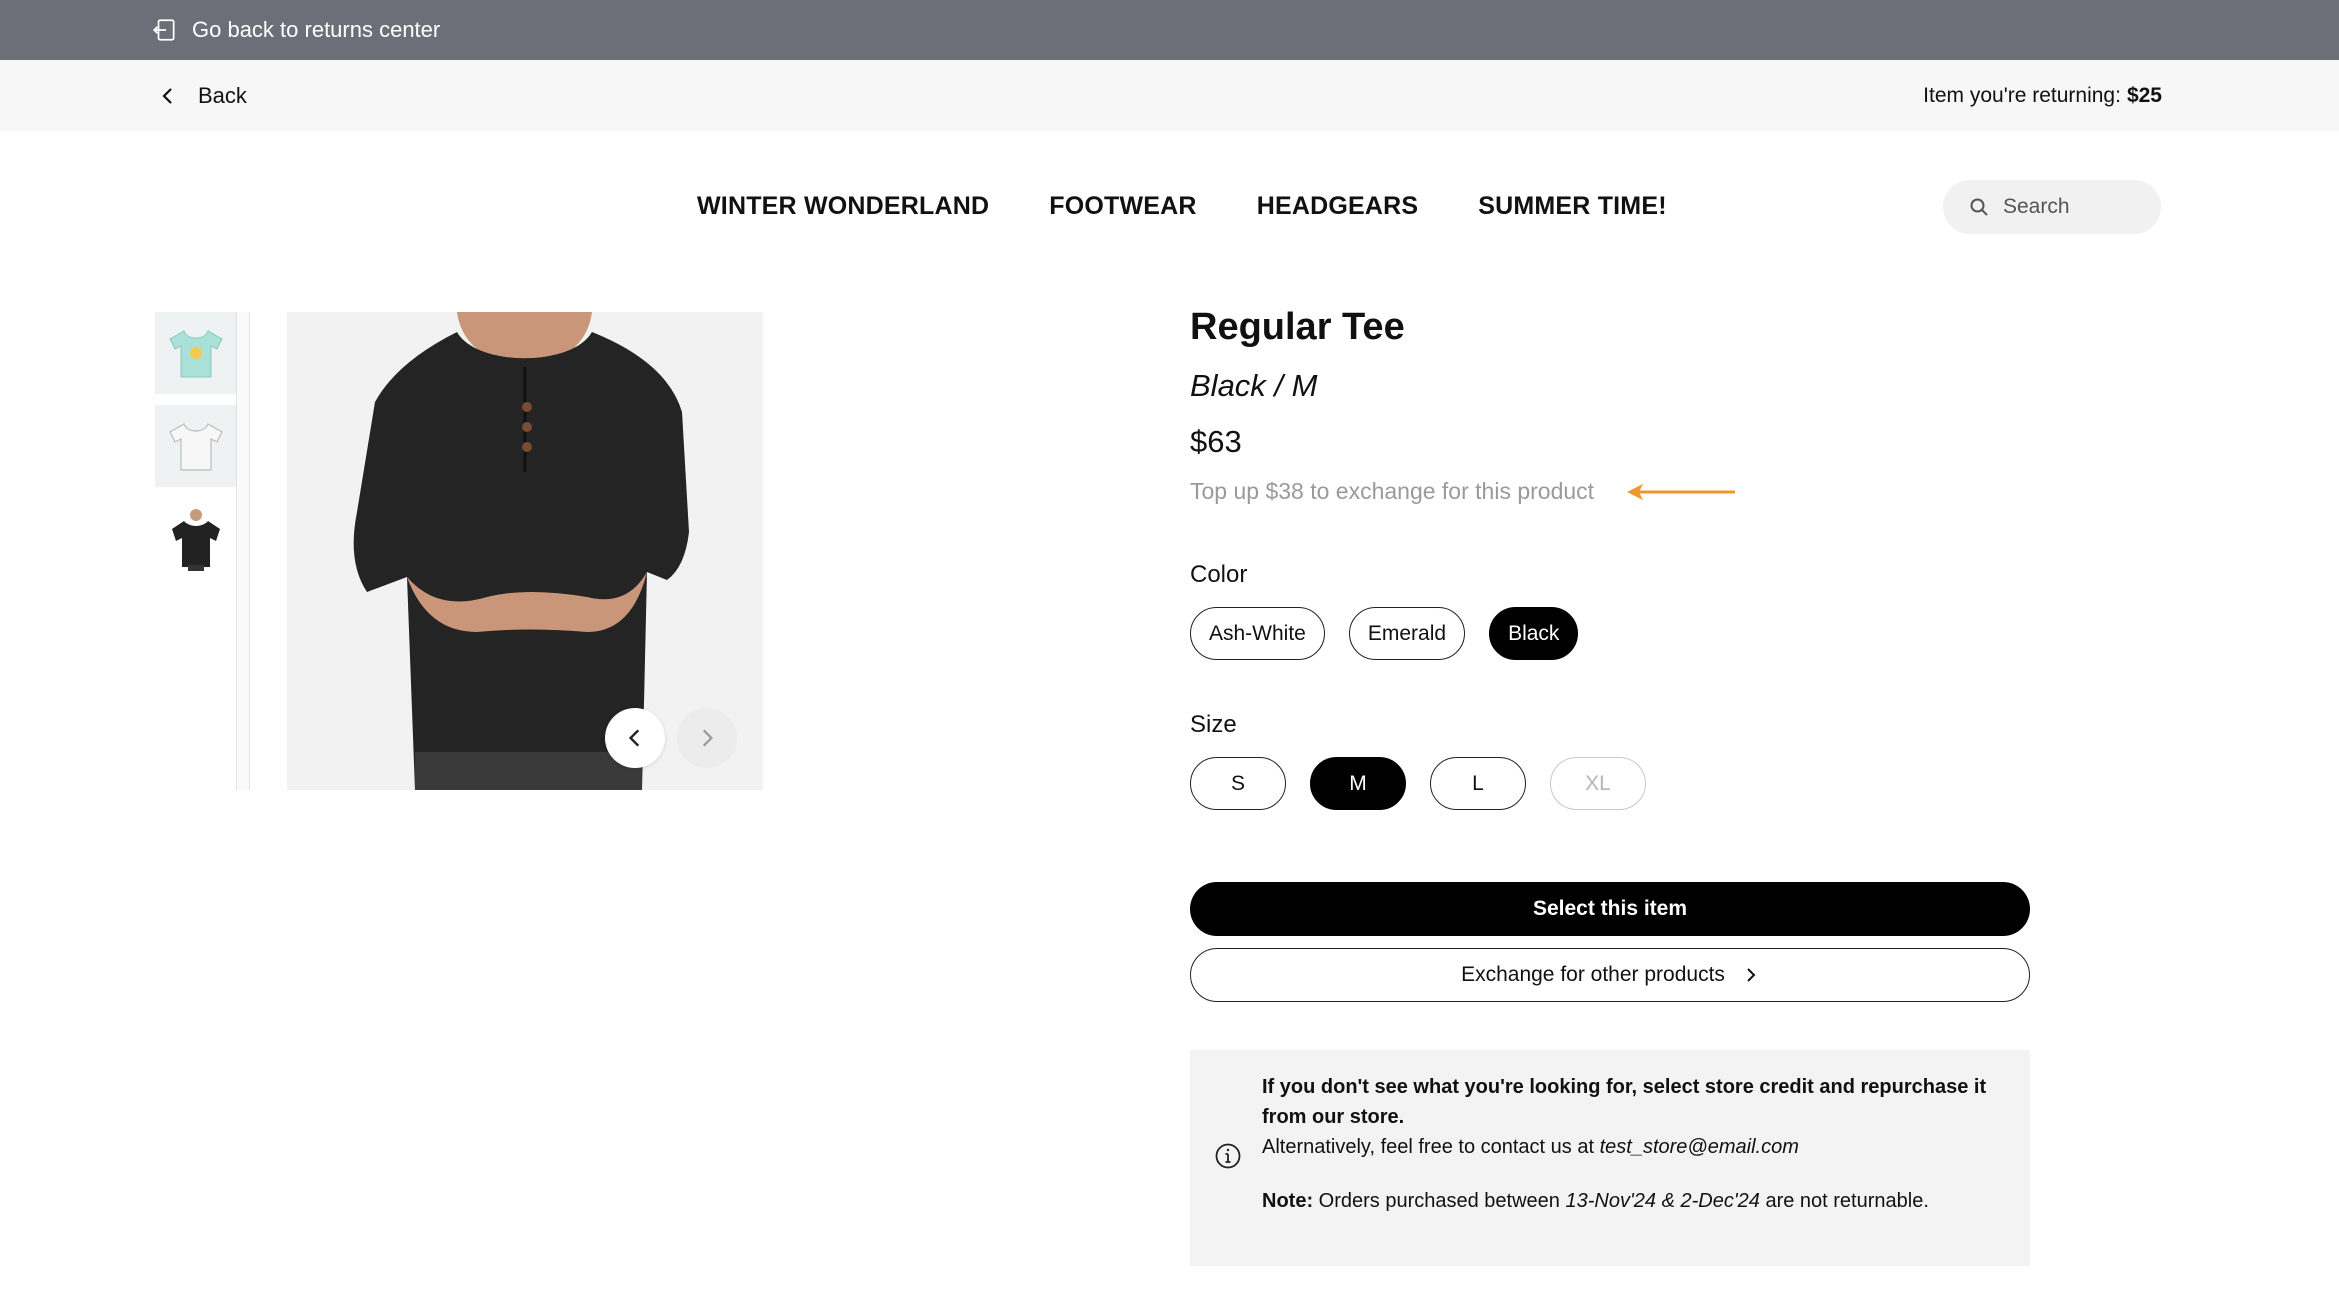 The height and width of the screenshot is (1294, 2339). Describe the element at coordinates (1288, 1201) in the screenshot. I see `note-label: Note:` at that location.